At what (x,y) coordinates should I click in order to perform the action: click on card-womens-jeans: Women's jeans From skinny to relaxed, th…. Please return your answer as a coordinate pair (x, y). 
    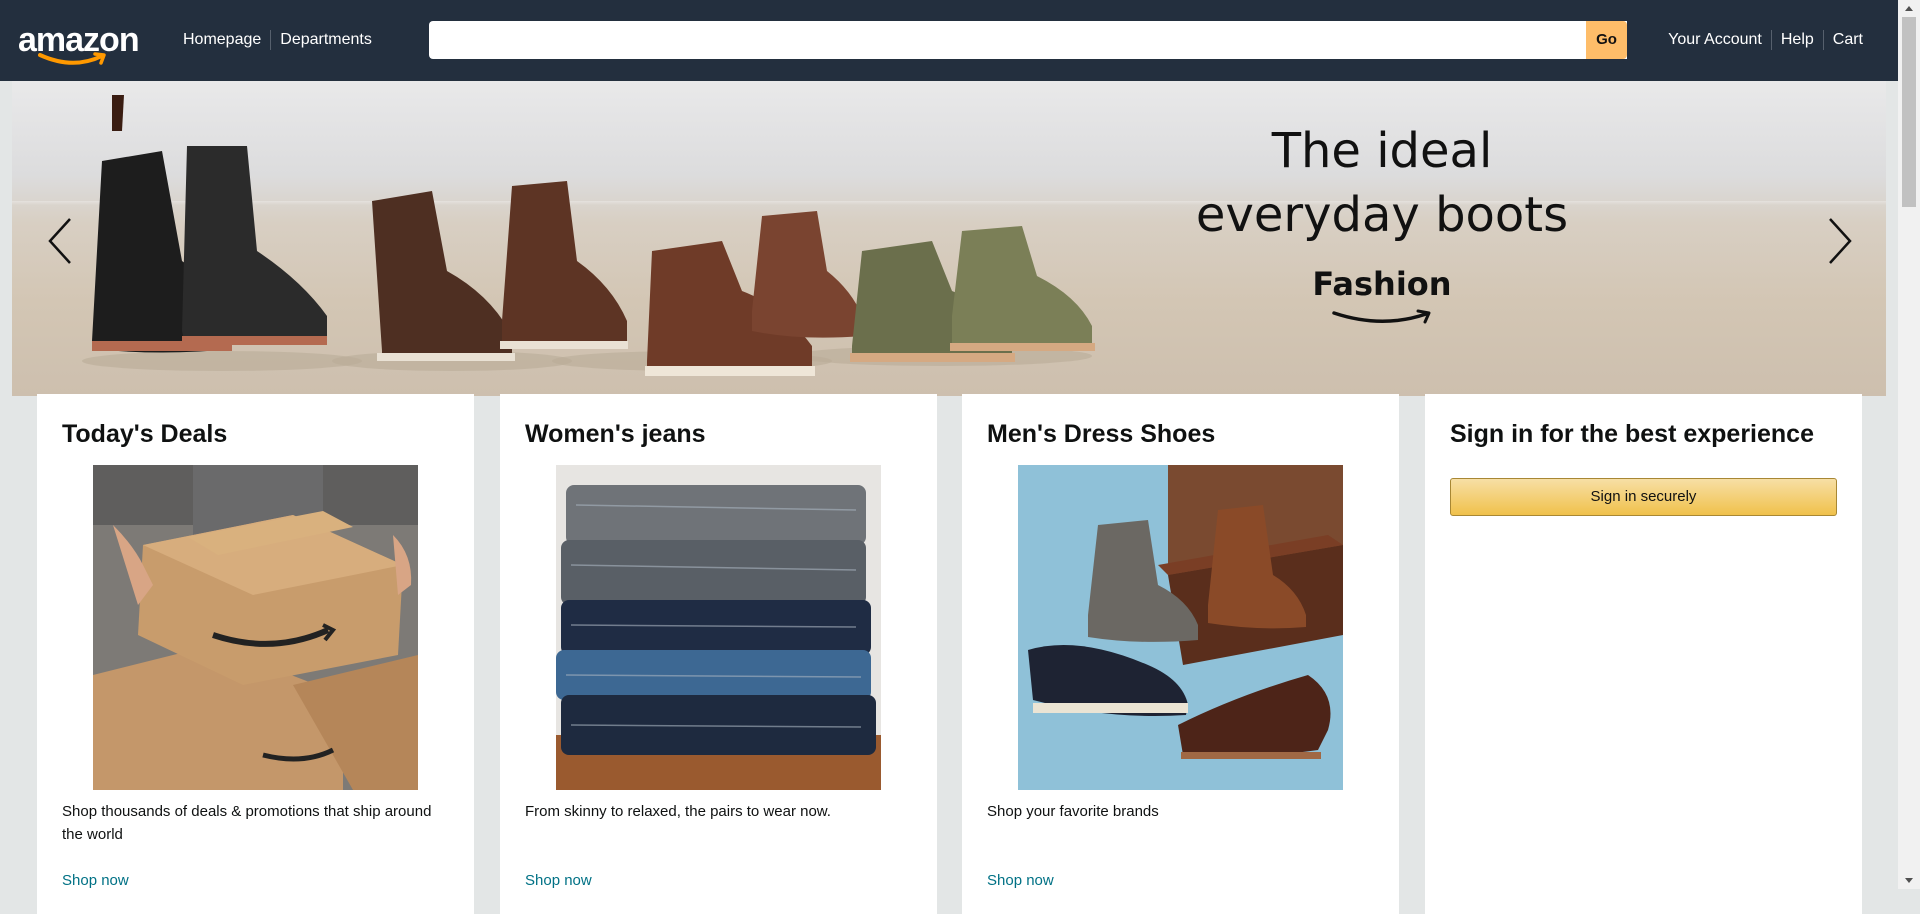
    Looking at the image, I should click on (718, 654).